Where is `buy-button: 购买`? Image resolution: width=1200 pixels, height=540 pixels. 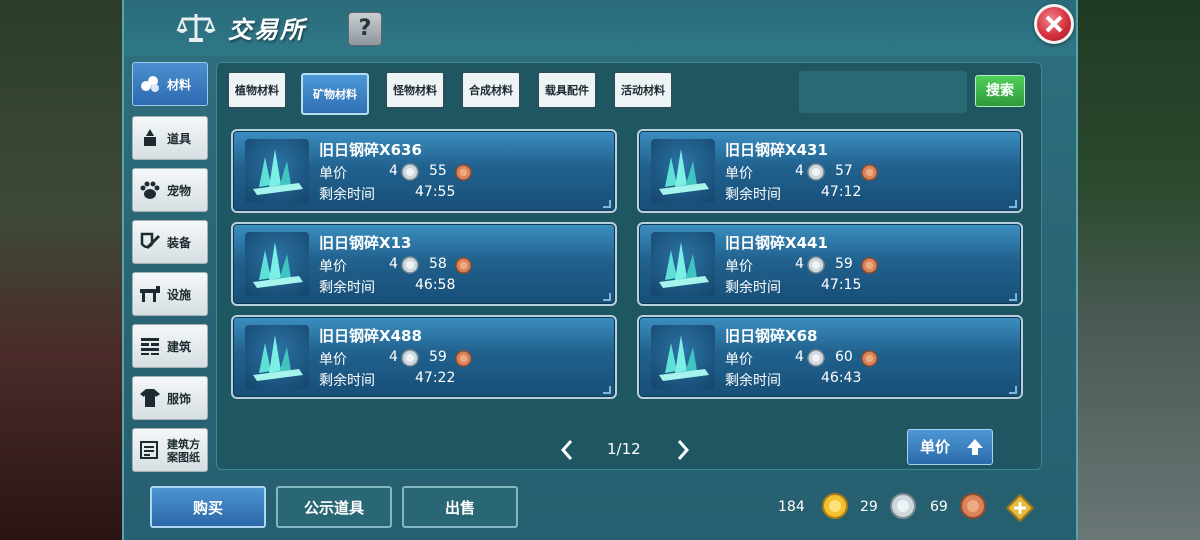 buy-button: 购买 is located at coordinates (208, 507).